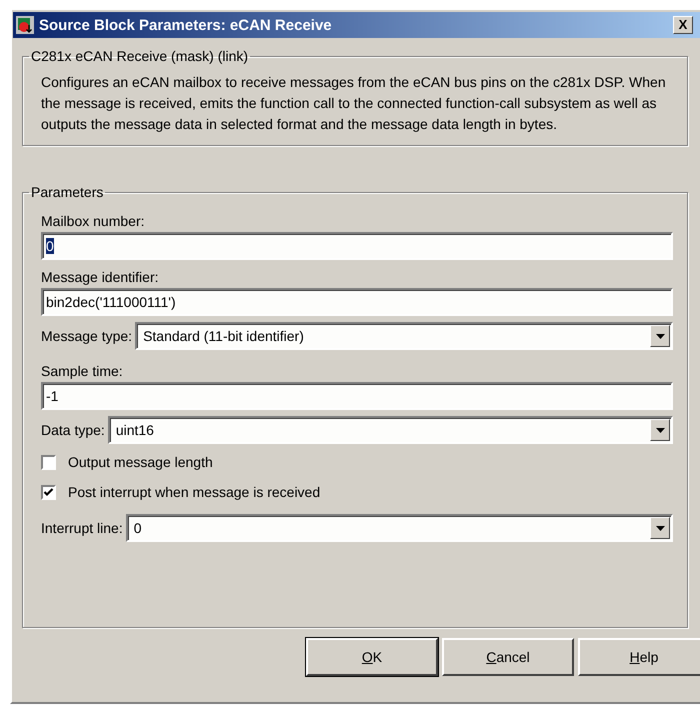 The width and height of the screenshot is (700, 710). Describe the element at coordinates (390, 430) in the screenshot. I see `dropdown: uint16` at that location.